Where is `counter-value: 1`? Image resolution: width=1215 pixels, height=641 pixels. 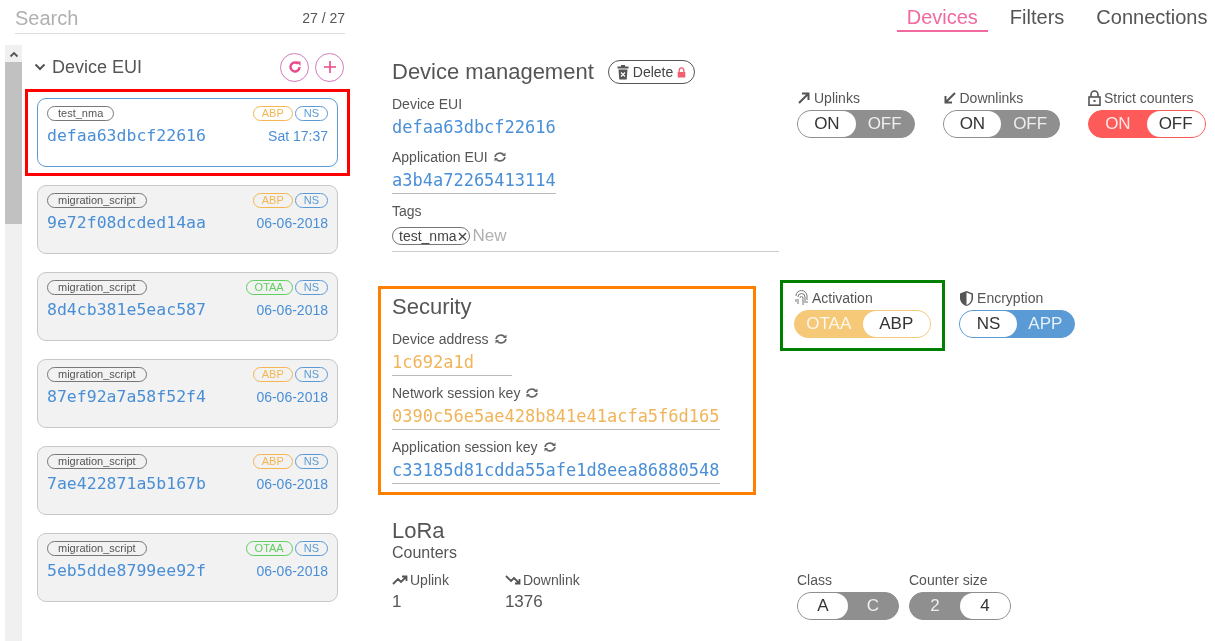
counter-value: 1 is located at coordinates (397, 602).